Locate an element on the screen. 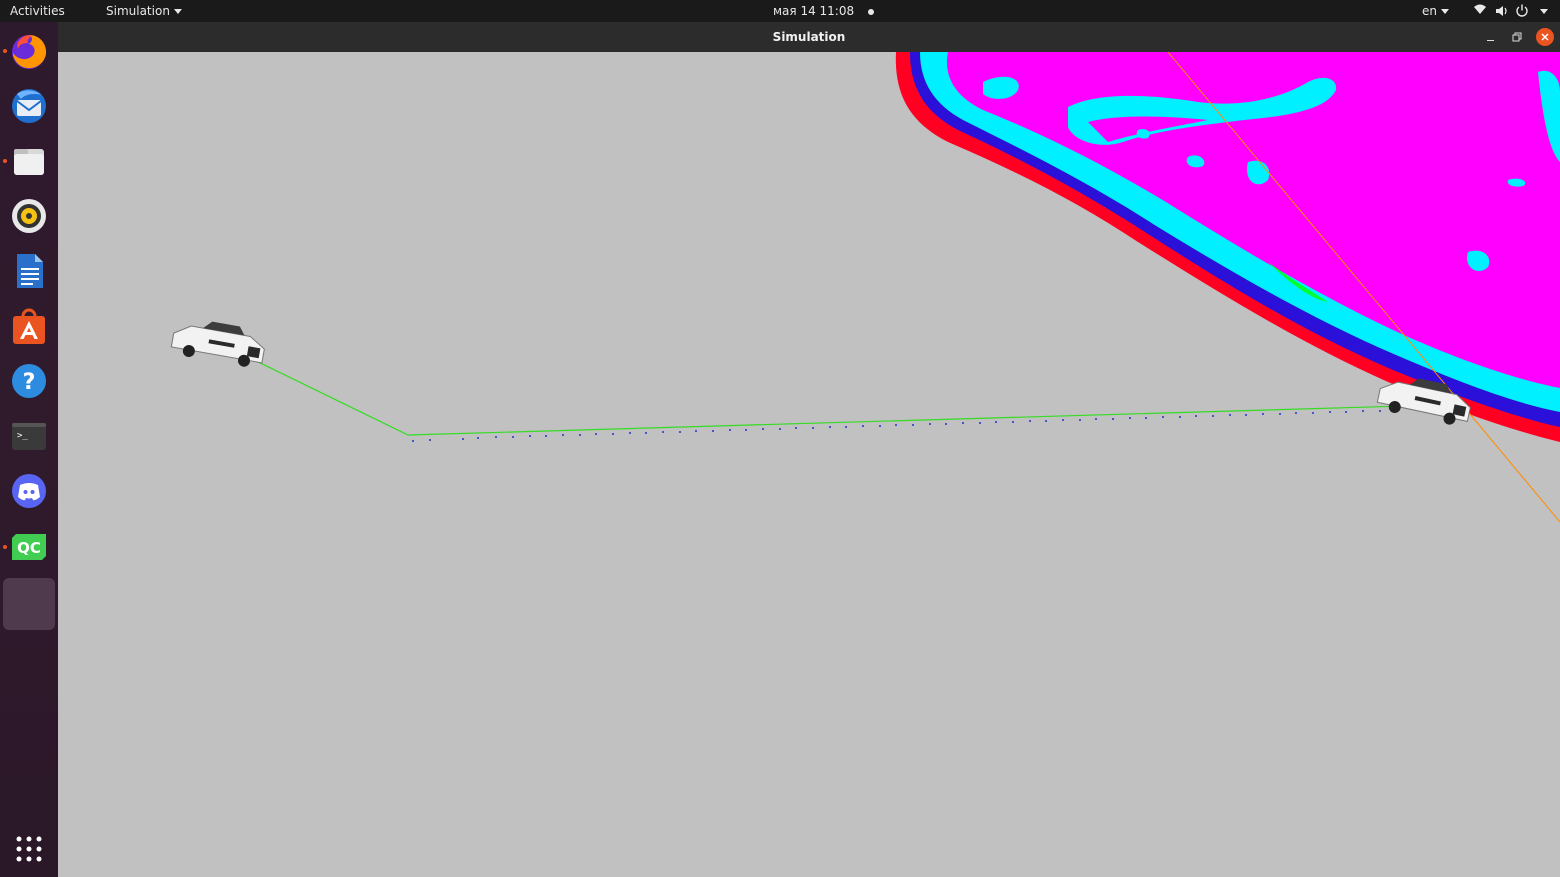 This screenshot has height=877, width=1560. close-button is located at coordinates (1545, 37).